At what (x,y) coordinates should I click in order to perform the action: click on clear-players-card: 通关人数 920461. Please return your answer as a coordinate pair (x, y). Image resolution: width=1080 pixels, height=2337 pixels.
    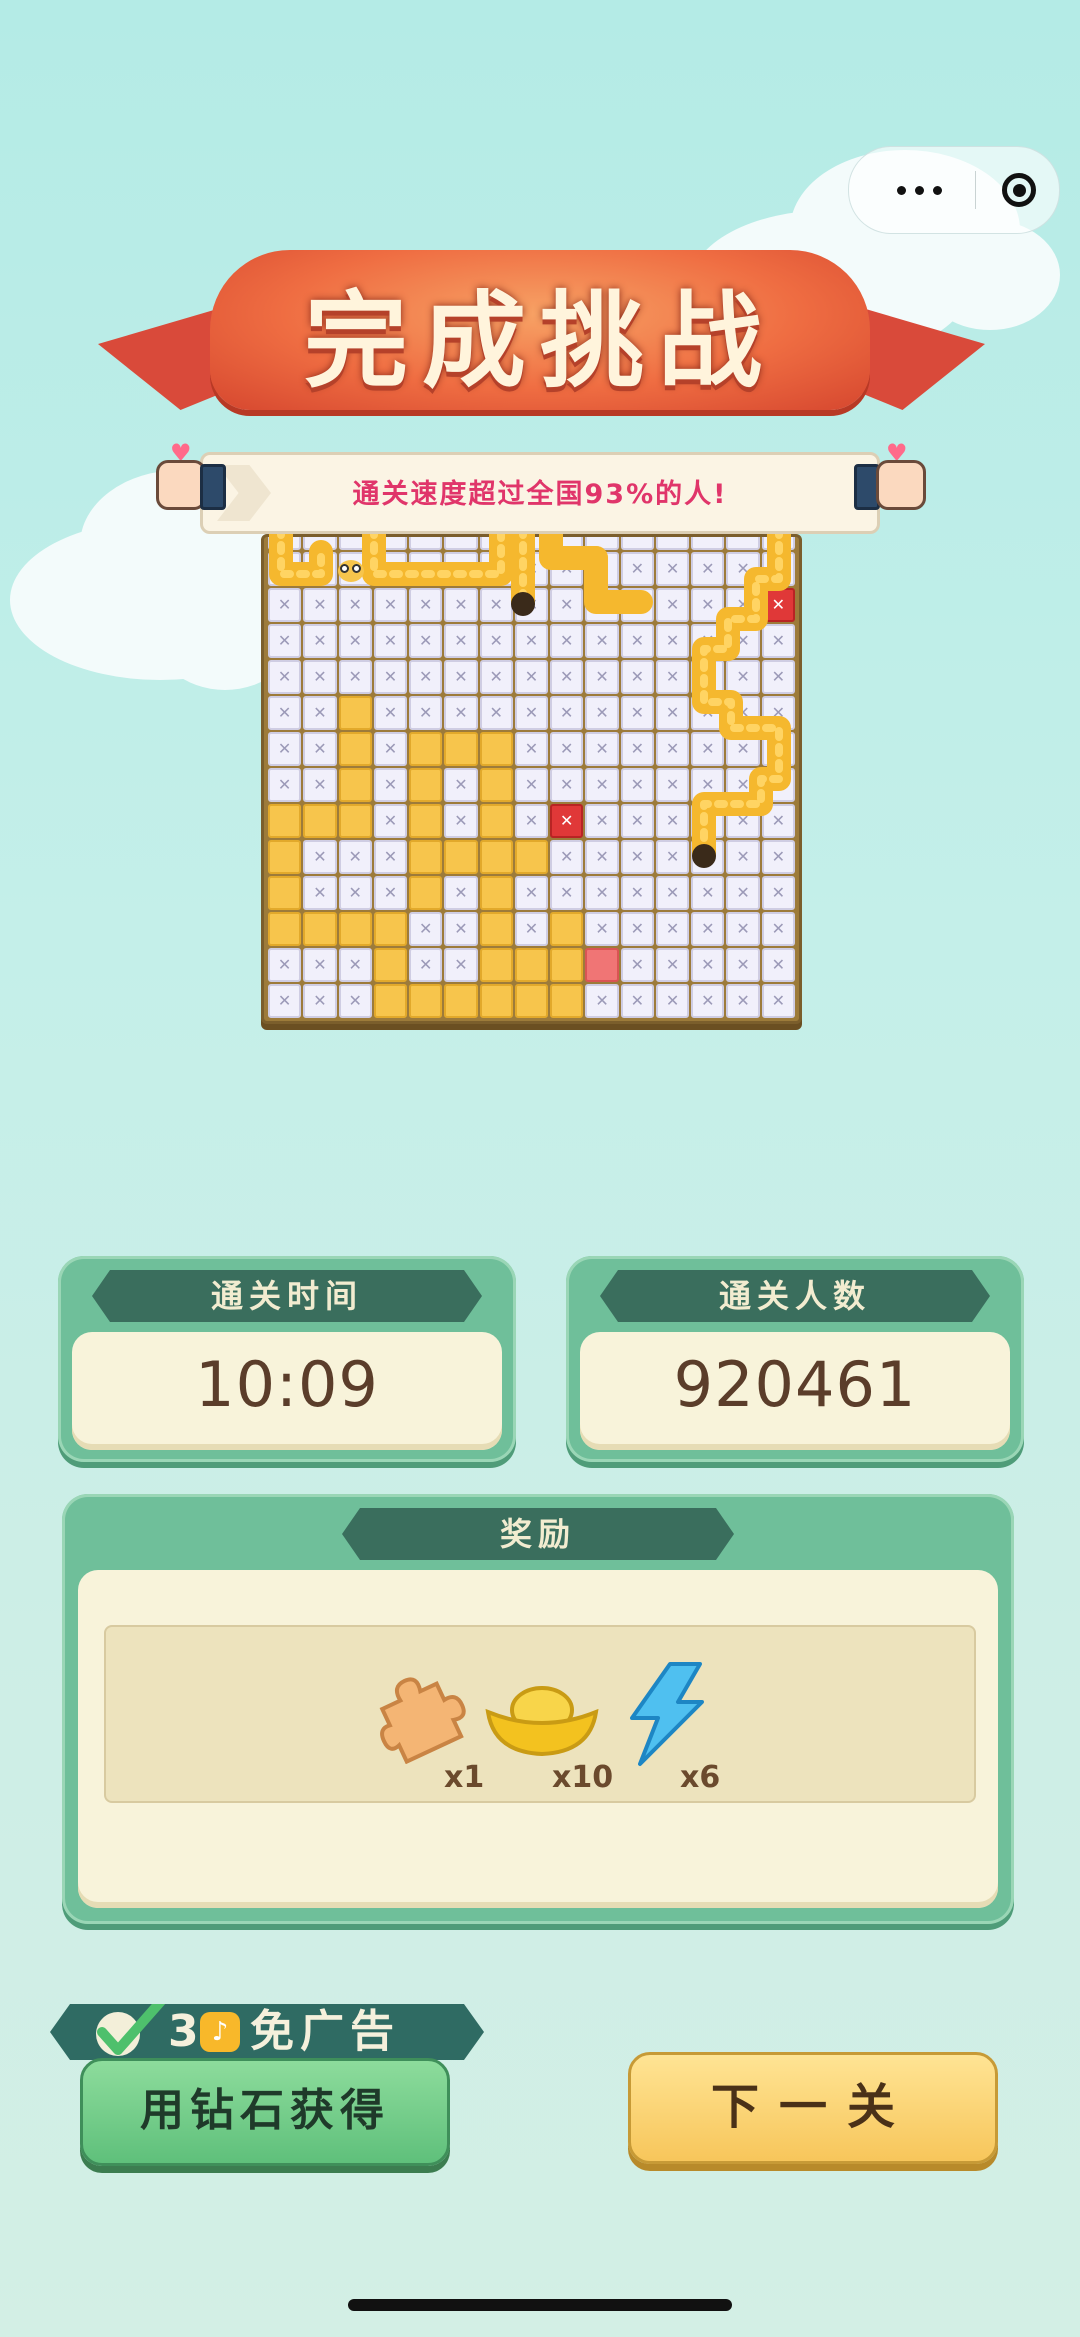
    Looking at the image, I should click on (795, 1359).